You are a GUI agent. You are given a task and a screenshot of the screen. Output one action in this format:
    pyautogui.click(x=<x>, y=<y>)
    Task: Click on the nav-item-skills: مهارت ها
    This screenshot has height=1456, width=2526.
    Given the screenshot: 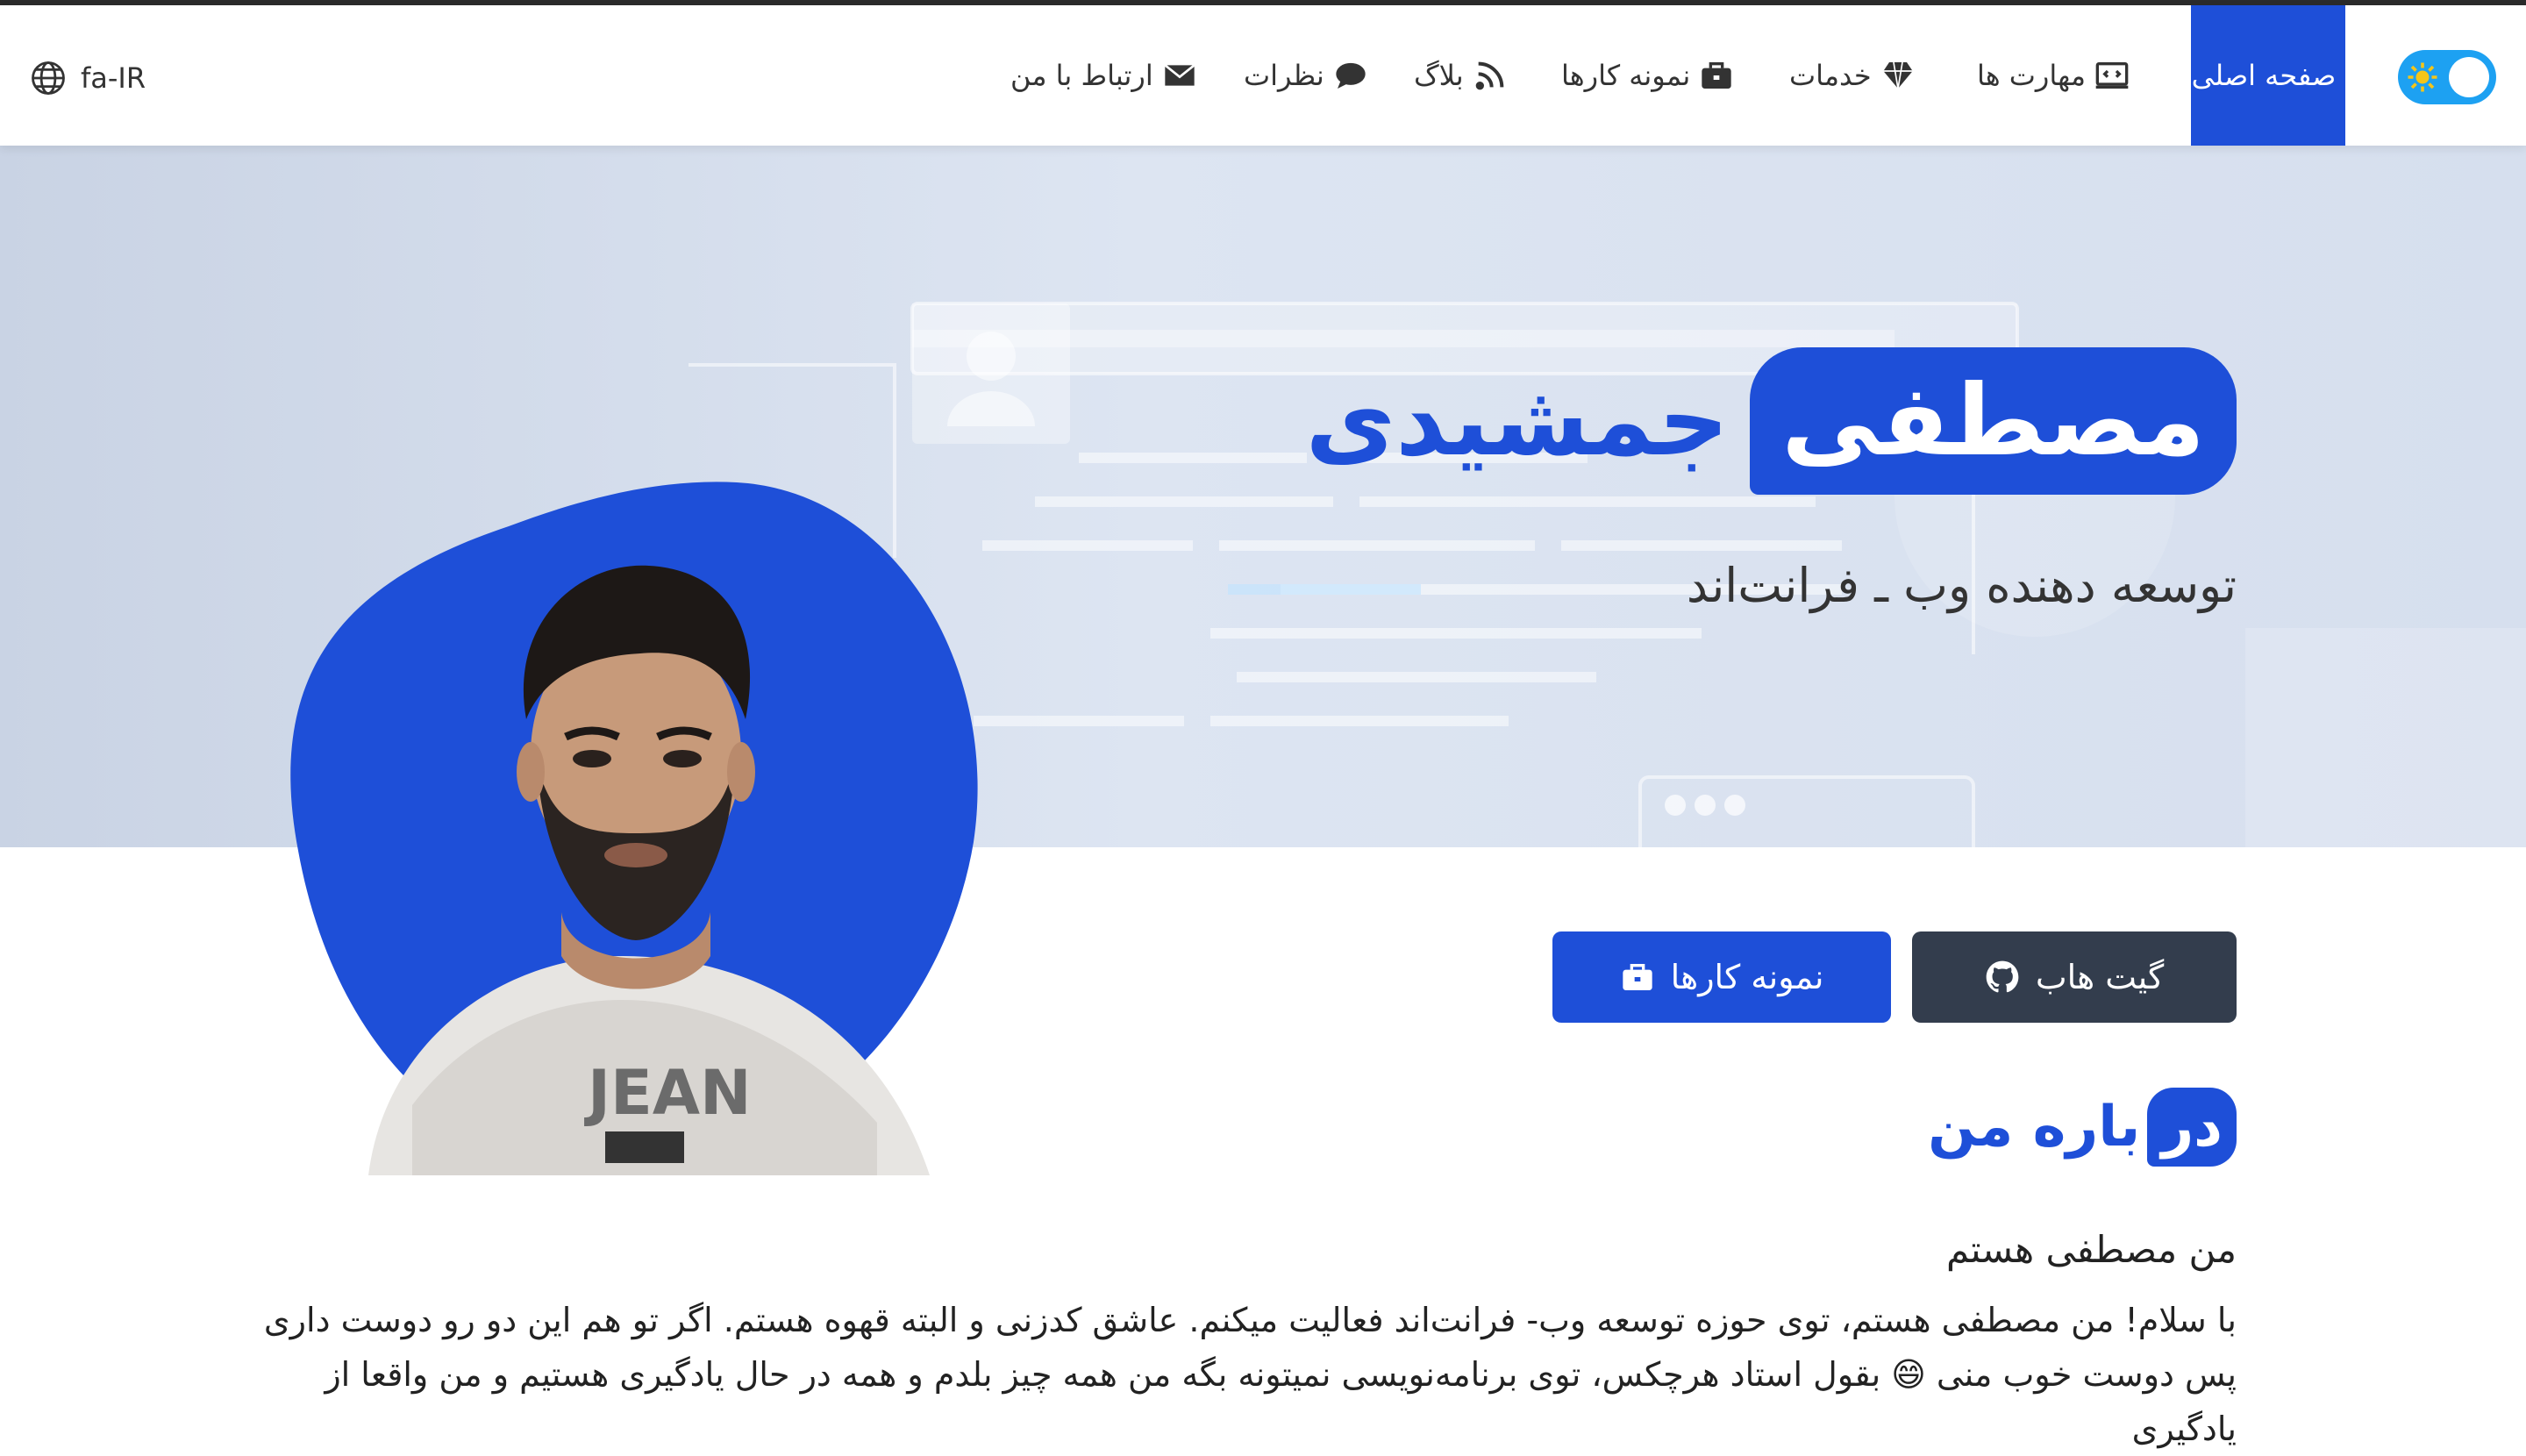 What is the action you would take?
    pyautogui.click(x=2053, y=75)
    